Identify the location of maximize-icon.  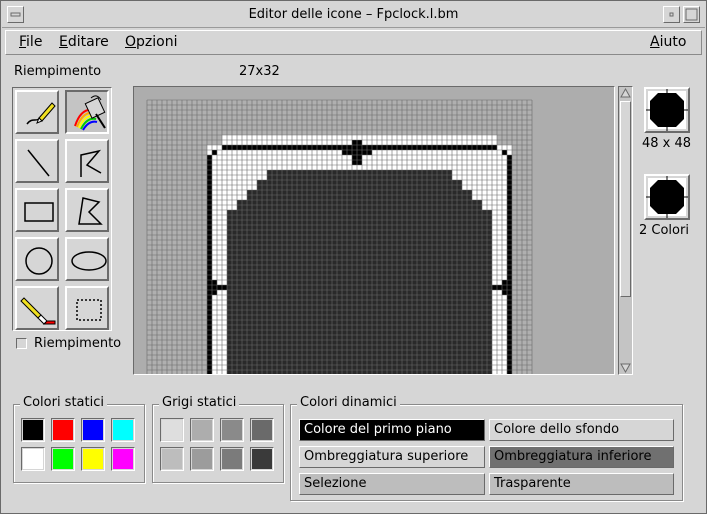
(691, 14).